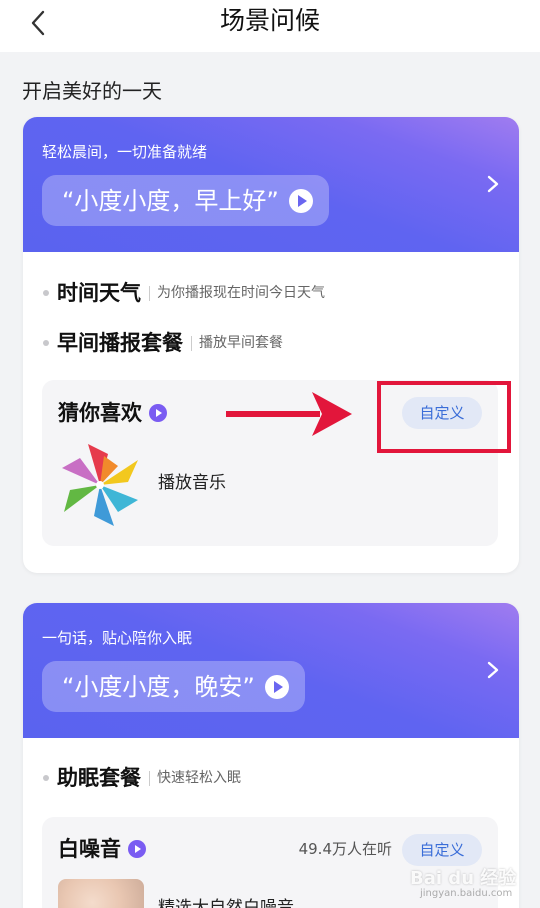  I want to click on section-title: 开启美好的一天, so click(92, 91).